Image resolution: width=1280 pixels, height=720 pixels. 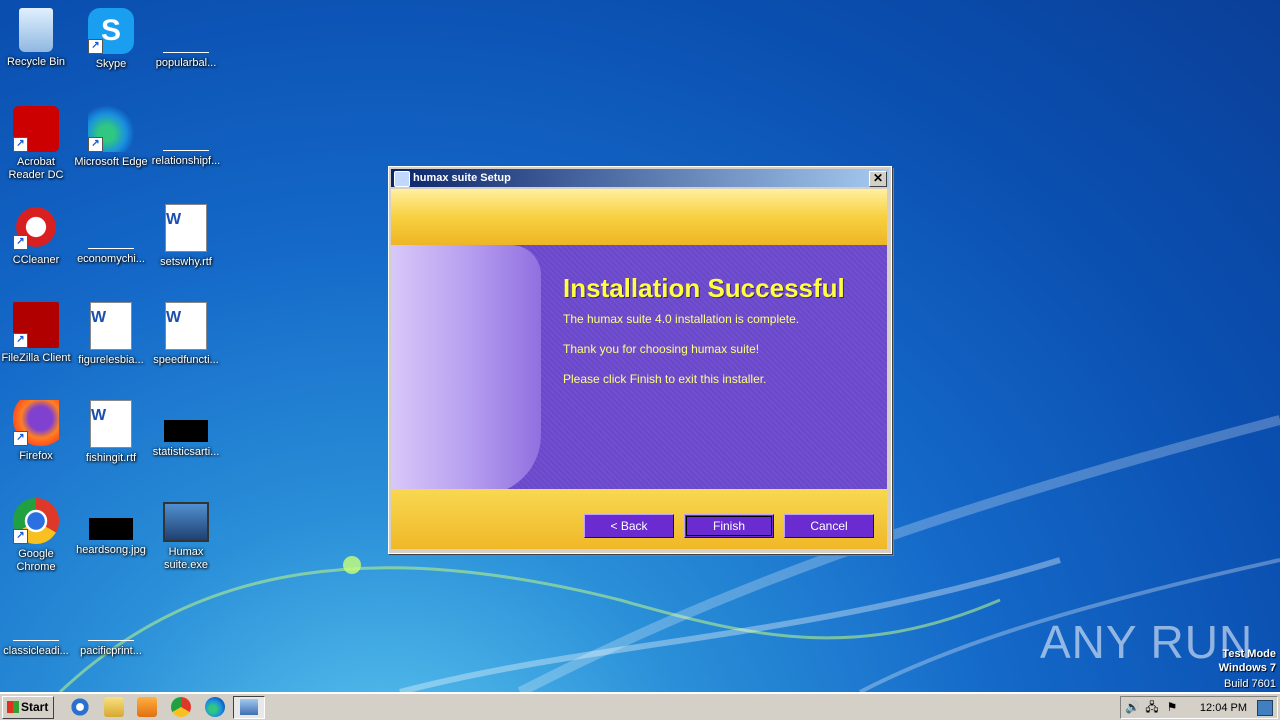 I want to click on start-button: Start, so click(x=28, y=707).